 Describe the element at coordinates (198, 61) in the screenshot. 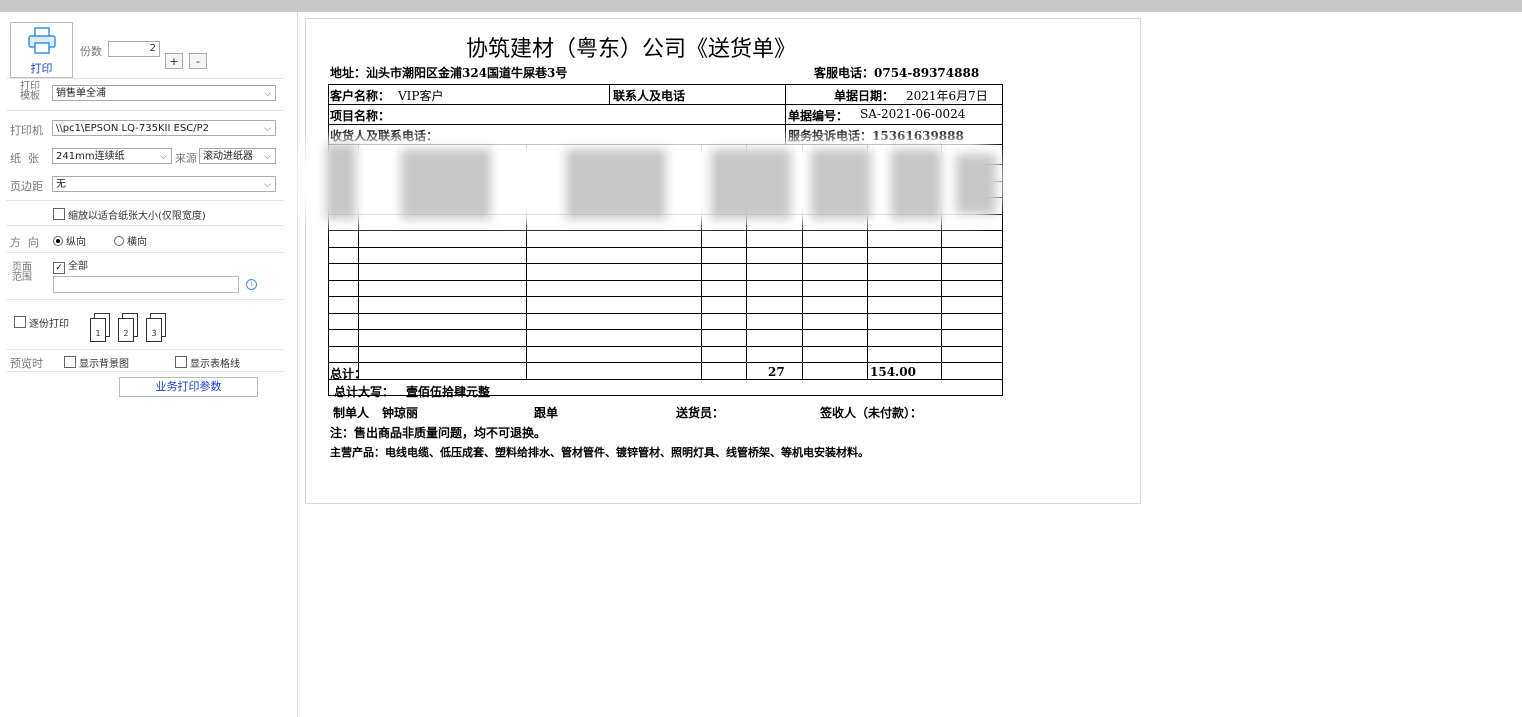

I see `copies-minus-button: -` at that location.